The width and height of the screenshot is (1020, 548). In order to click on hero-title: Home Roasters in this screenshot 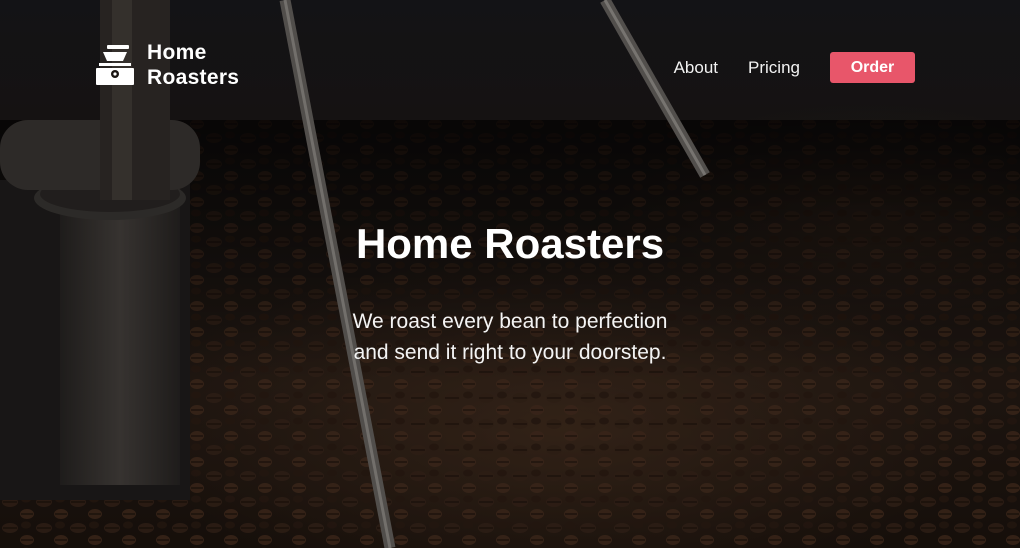, I will do `click(510, 243)`.